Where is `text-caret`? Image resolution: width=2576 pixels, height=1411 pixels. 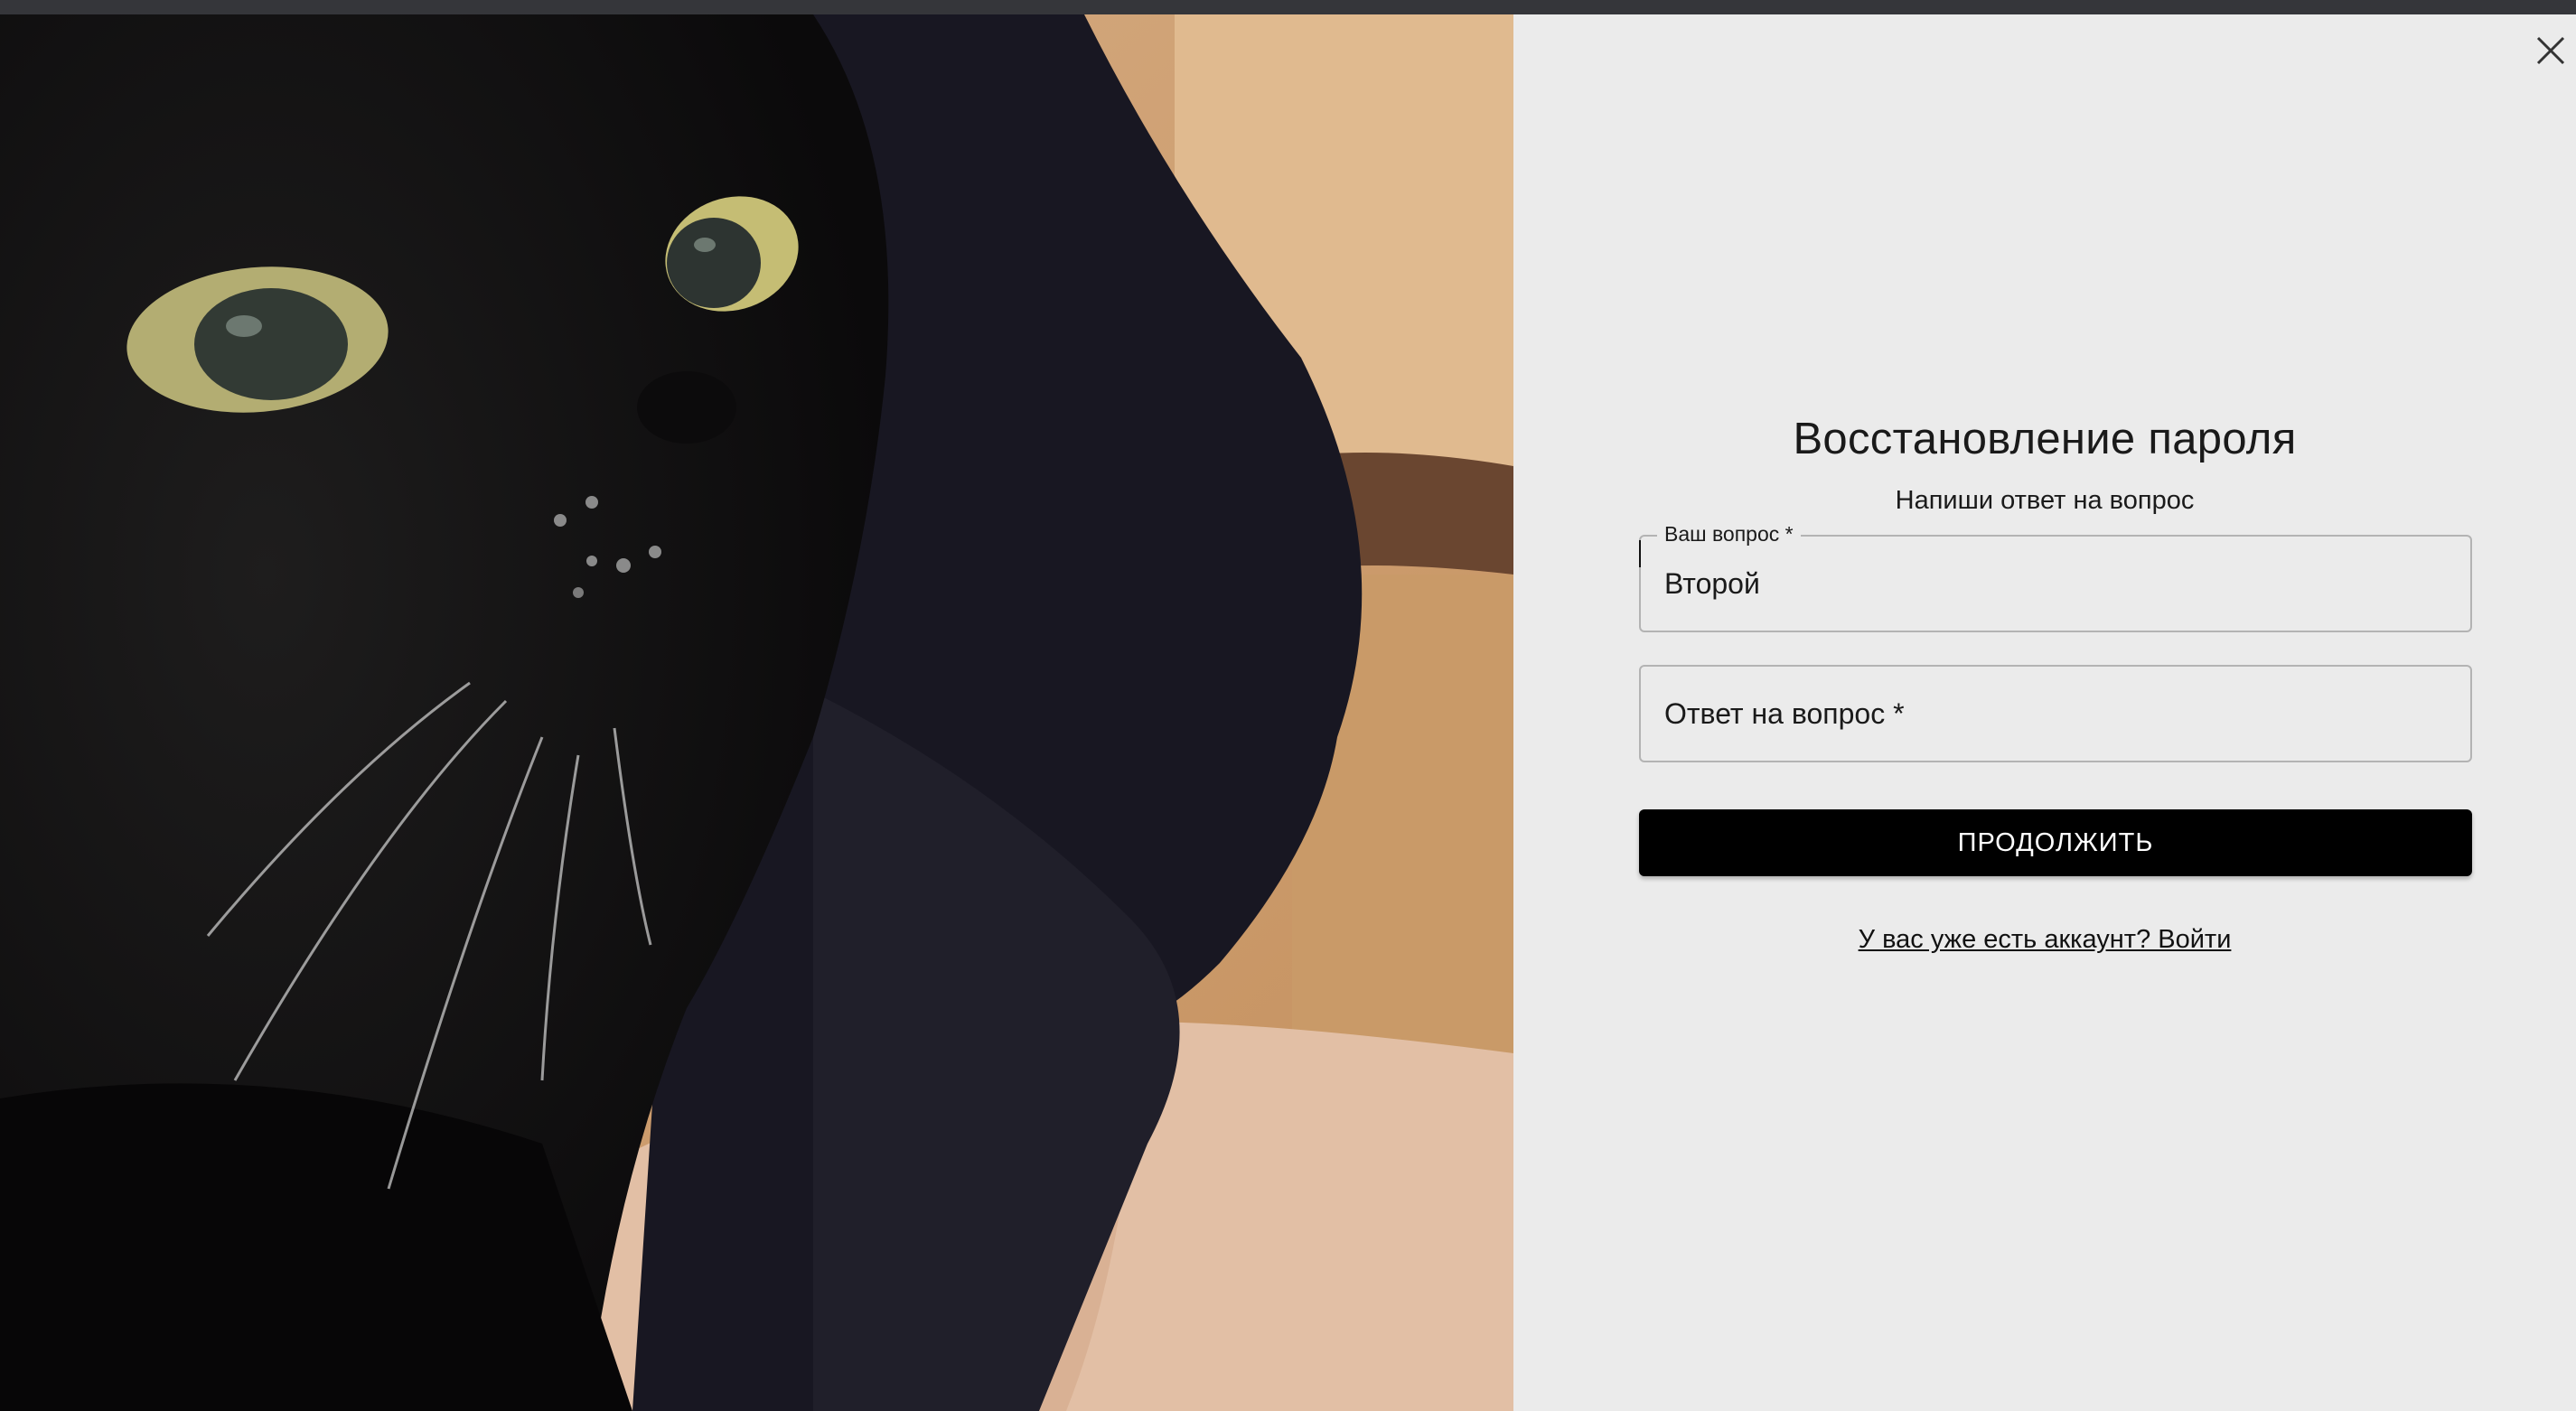 text-caret is located at coordinates (1640, 553).